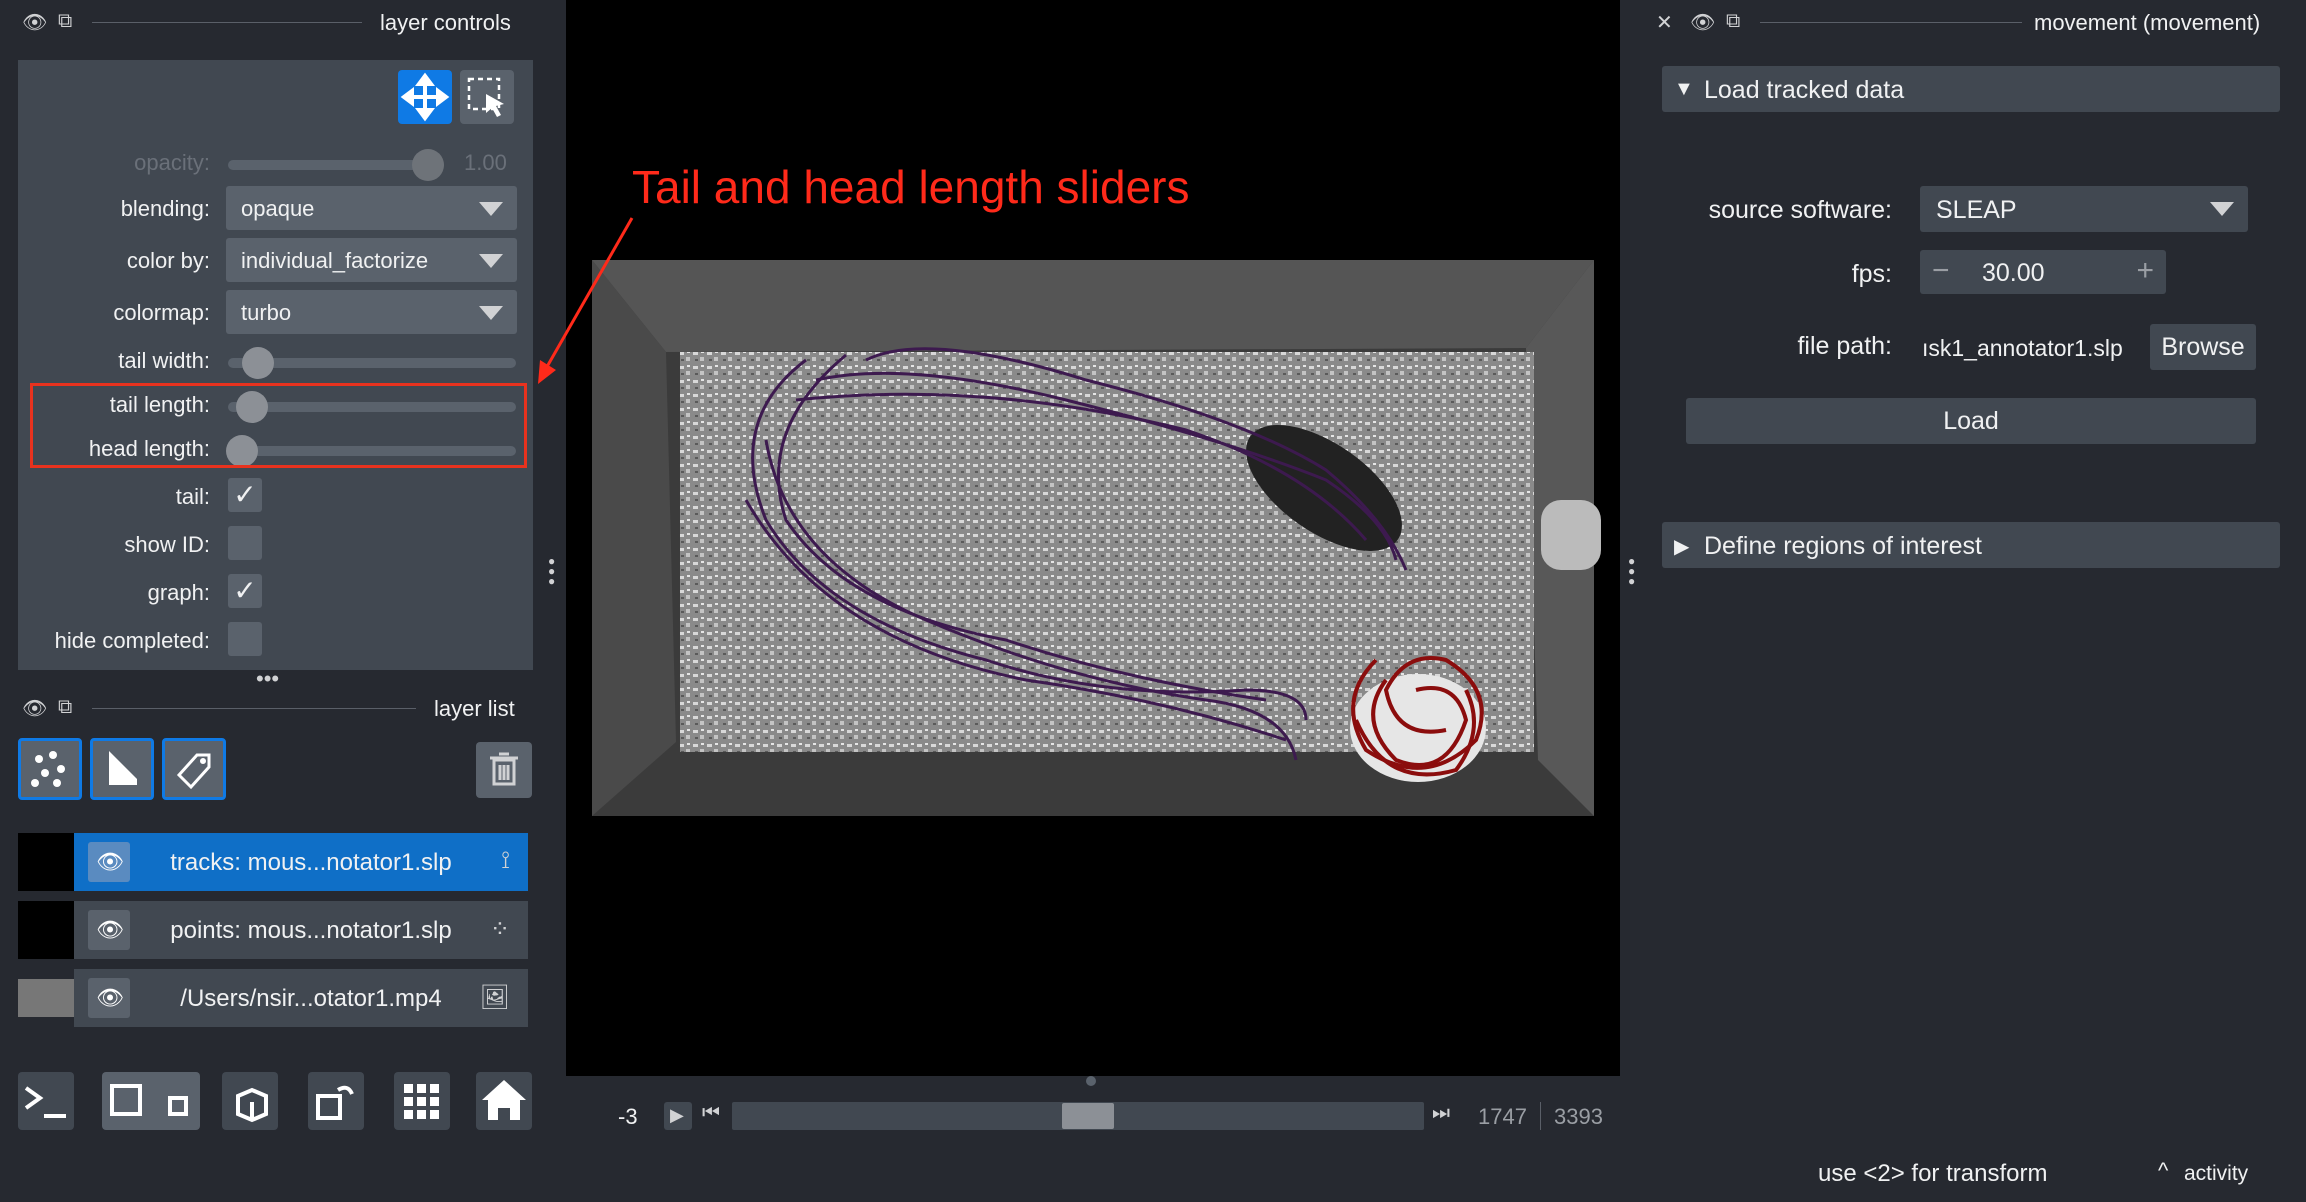  What do you see at coordinates (2203, 347) in the screenshot?
I see `browse-button: Browse` at bounding box center [2203, 347].